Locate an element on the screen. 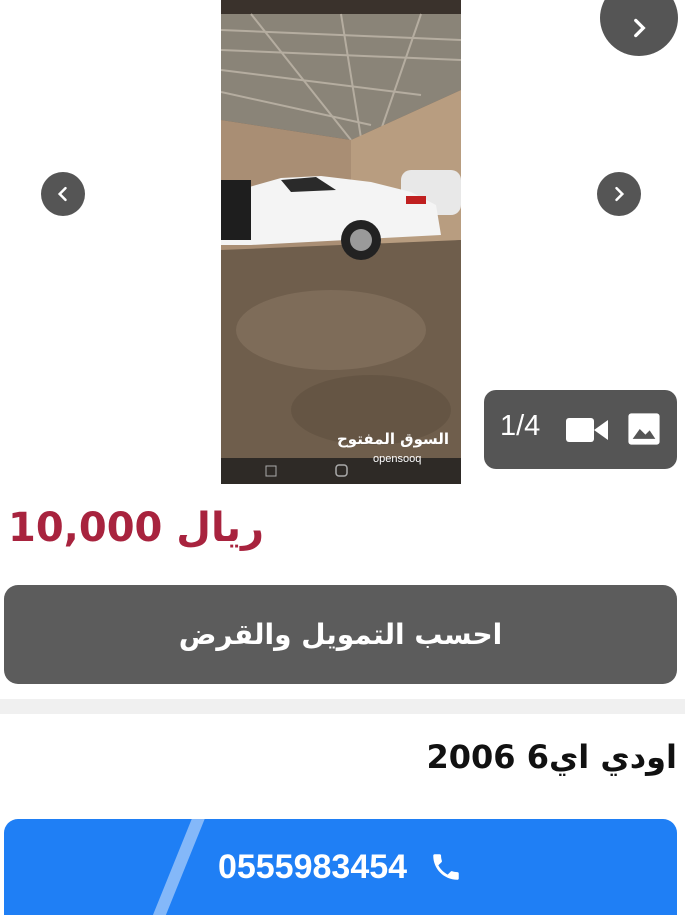 This screenshot has height=915, width=685. calculate-financing-label: احسب التمويل والقرض is located at coordinates (340, 634).